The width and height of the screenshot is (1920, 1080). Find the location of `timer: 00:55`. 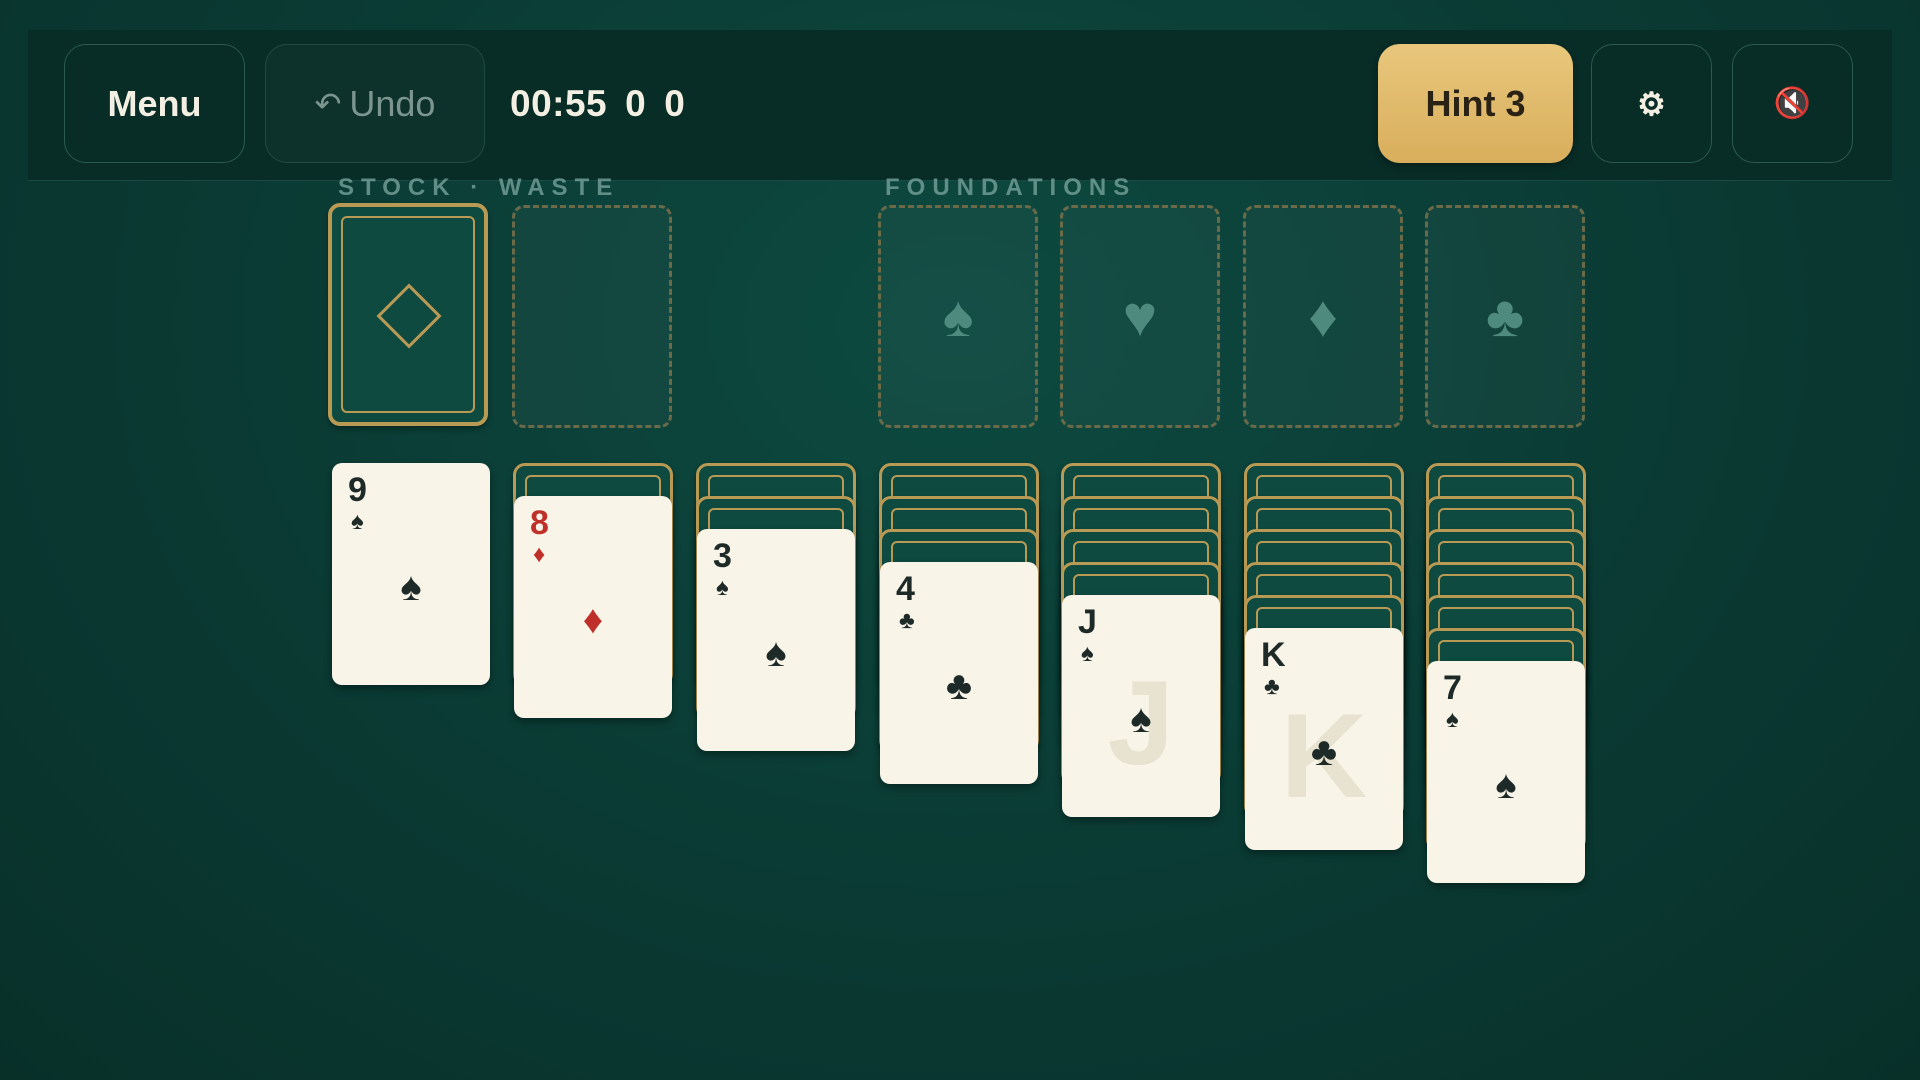

timer: 00:55 is located at coordinates (559, 103).